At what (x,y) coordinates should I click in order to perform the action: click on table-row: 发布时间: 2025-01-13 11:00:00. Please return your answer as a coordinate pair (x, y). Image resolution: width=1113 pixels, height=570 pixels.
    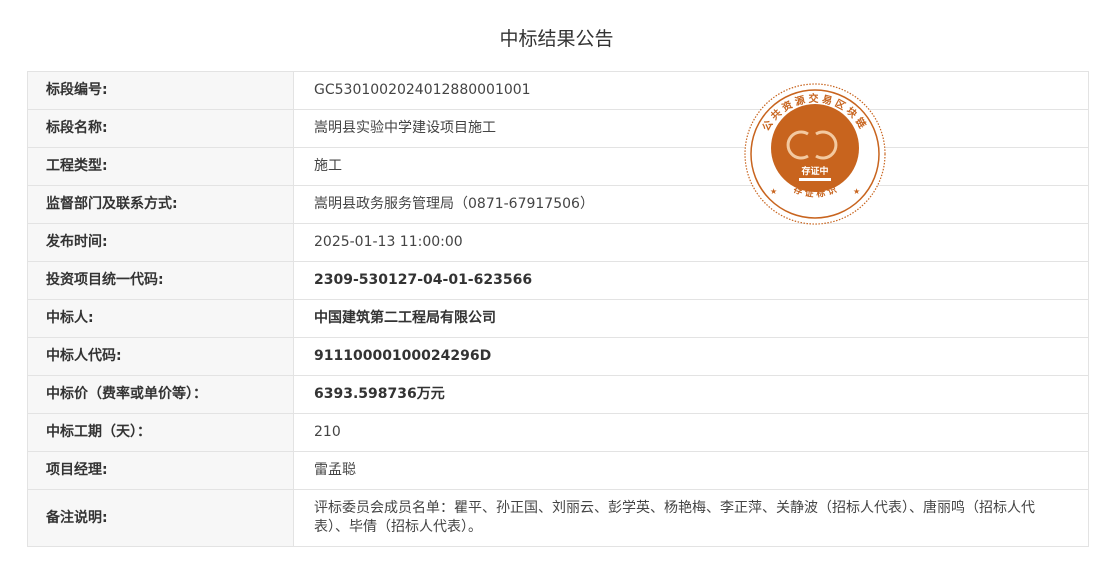
    Looking at the image, I should click on (558, 242).